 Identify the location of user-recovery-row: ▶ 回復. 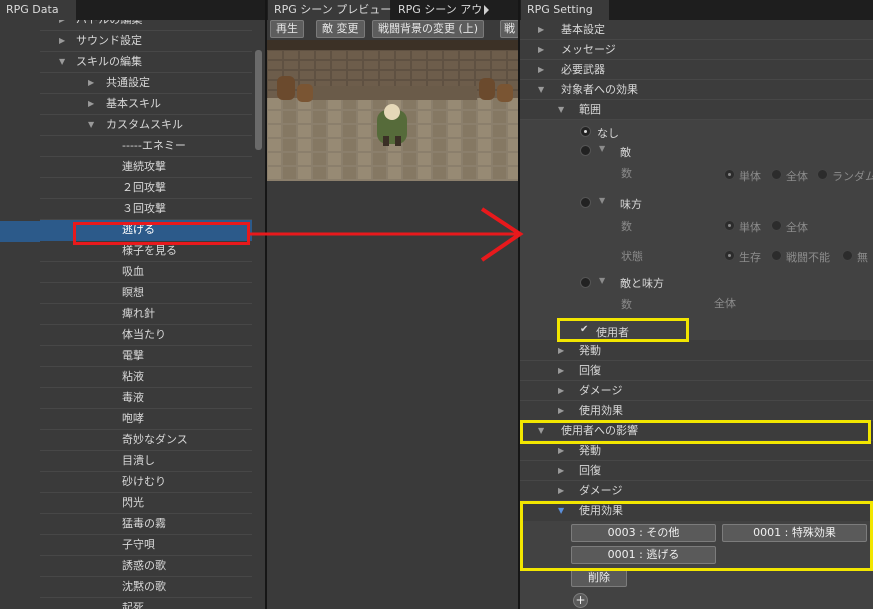
(696, 471).